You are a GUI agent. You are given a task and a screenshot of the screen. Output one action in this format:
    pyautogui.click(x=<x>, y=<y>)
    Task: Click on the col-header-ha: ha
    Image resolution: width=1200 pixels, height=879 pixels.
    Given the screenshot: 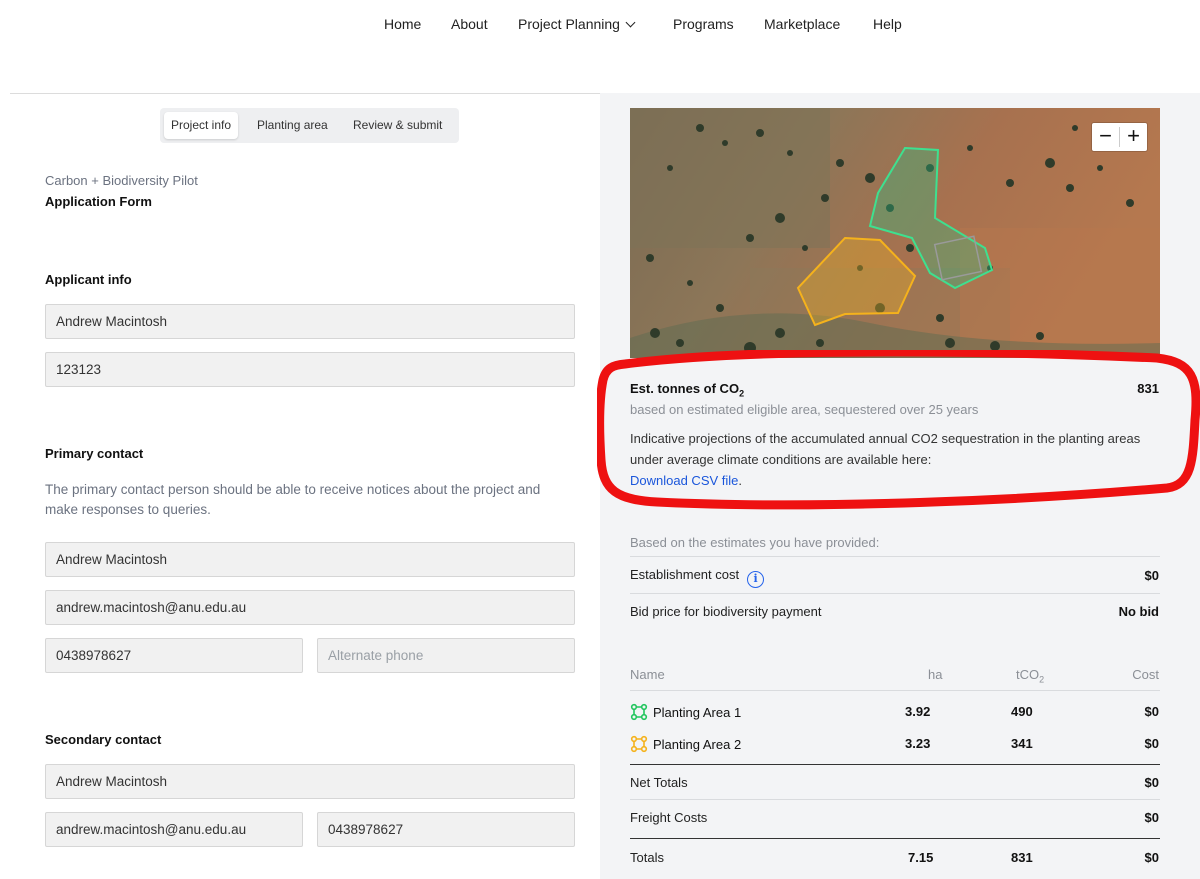 What is the action you would take?
    pyautogui.click(x=935, y=674)
    